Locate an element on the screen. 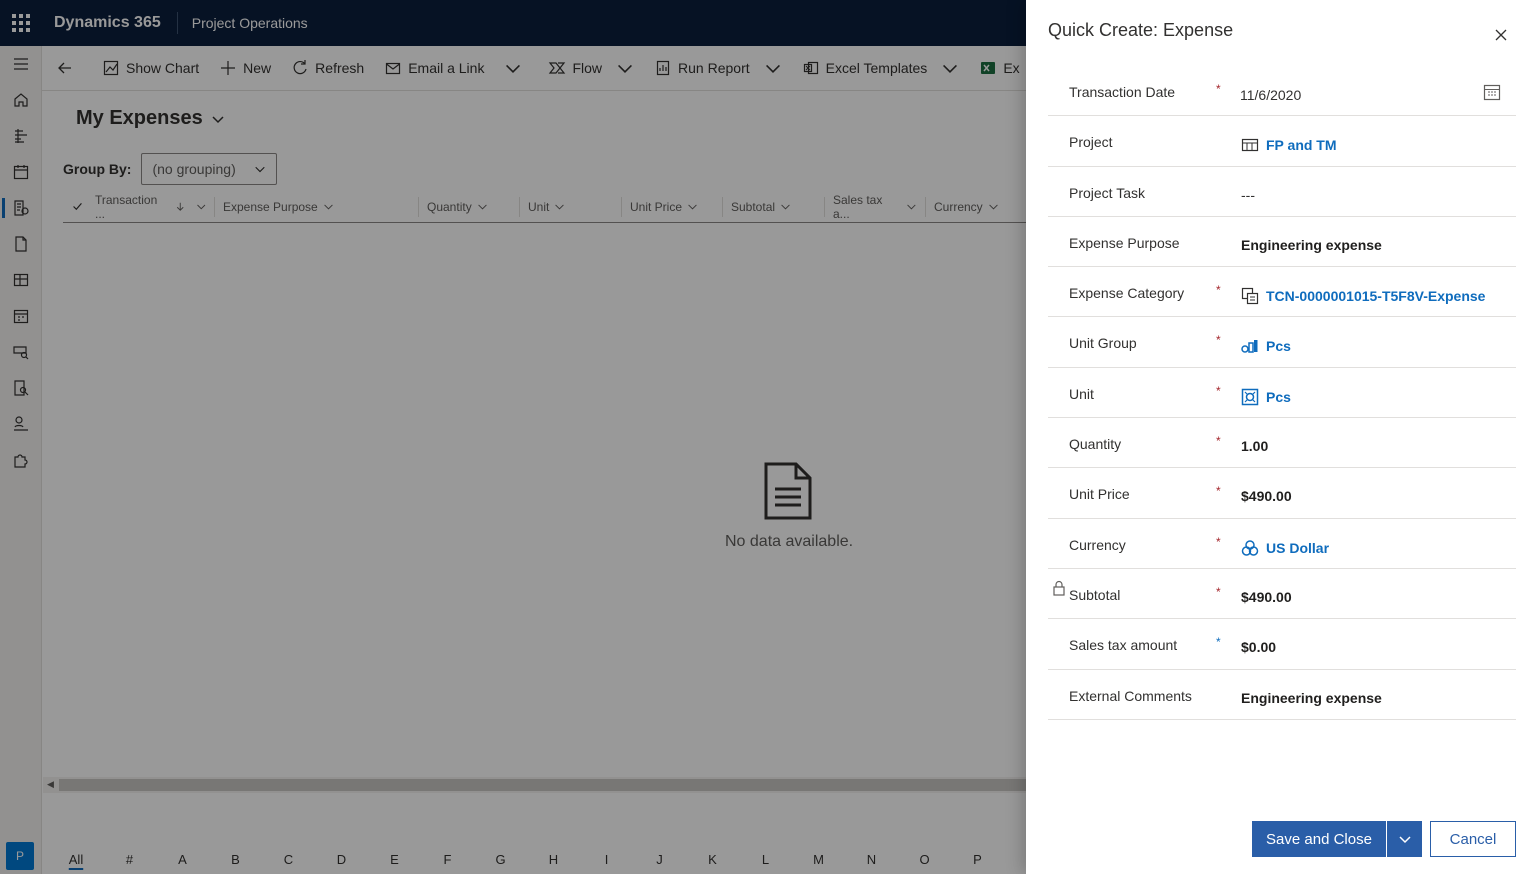 The image size is (1536, 874). expense-category-lookup: TCN-0000001015-T5F8V-Expense is located at coordinates (1363, 296).